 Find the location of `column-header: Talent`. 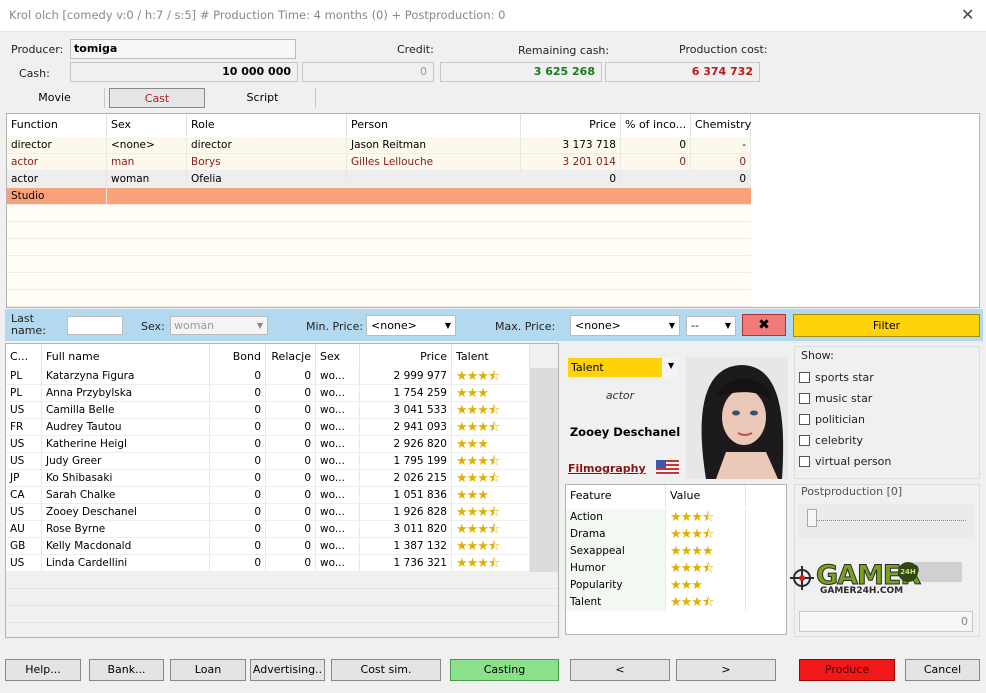

column-header: Talent is located at coordinates (491, 357).